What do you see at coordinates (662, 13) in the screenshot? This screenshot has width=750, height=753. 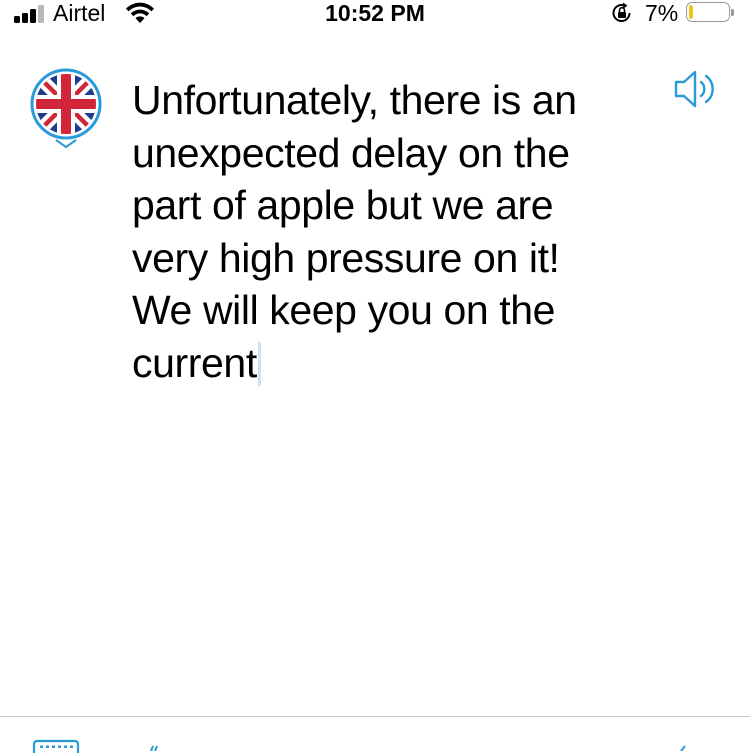 I see `battery-percentage: 7%` at bounding box center [662, 13].